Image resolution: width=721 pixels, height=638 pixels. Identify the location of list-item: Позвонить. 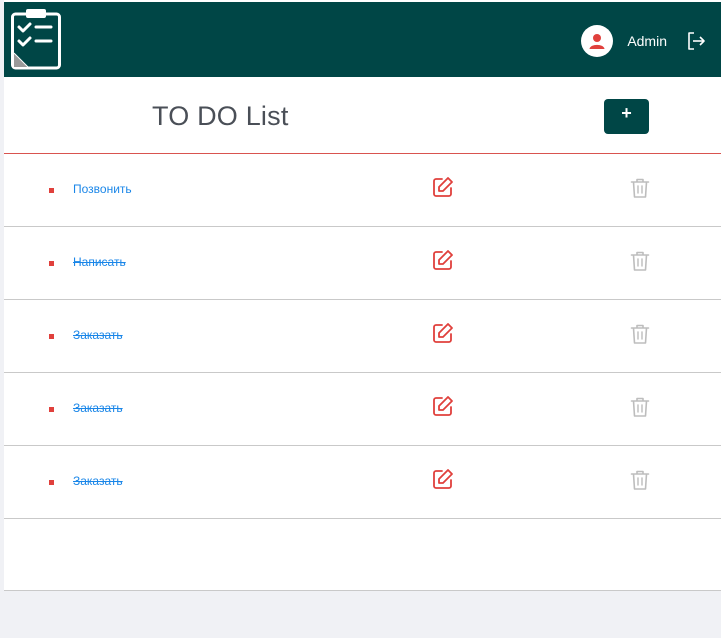
(362, 190).